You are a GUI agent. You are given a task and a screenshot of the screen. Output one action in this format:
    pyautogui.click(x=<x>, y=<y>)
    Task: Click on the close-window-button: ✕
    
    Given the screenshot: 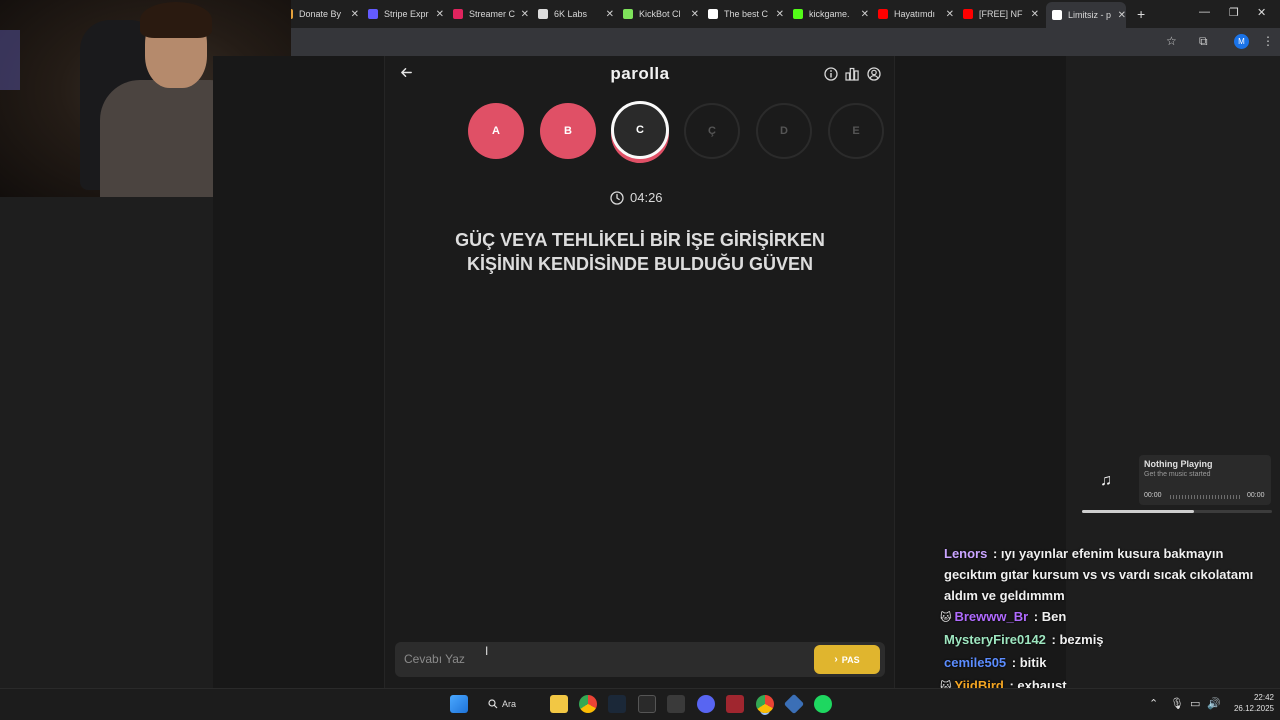 What is the action you would take?
    pyautogui.click(x=1261, y=12)
    